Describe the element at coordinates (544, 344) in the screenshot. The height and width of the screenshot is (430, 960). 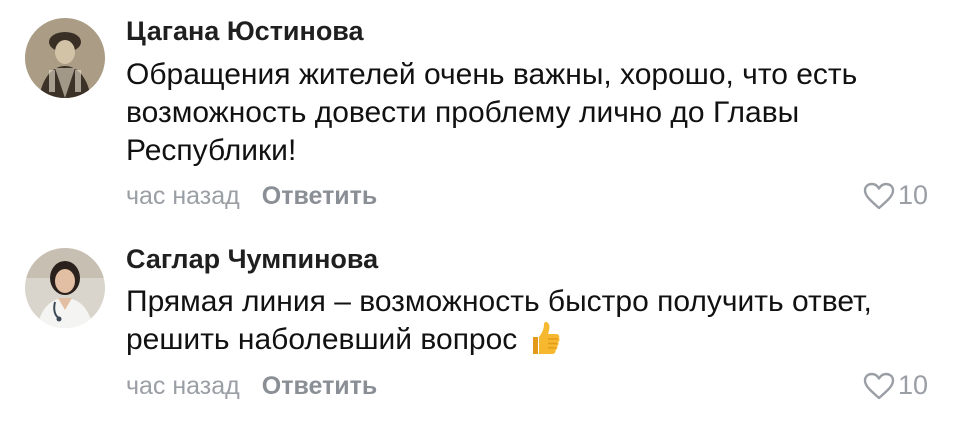
I see `thumbs-up-icon` at that location.